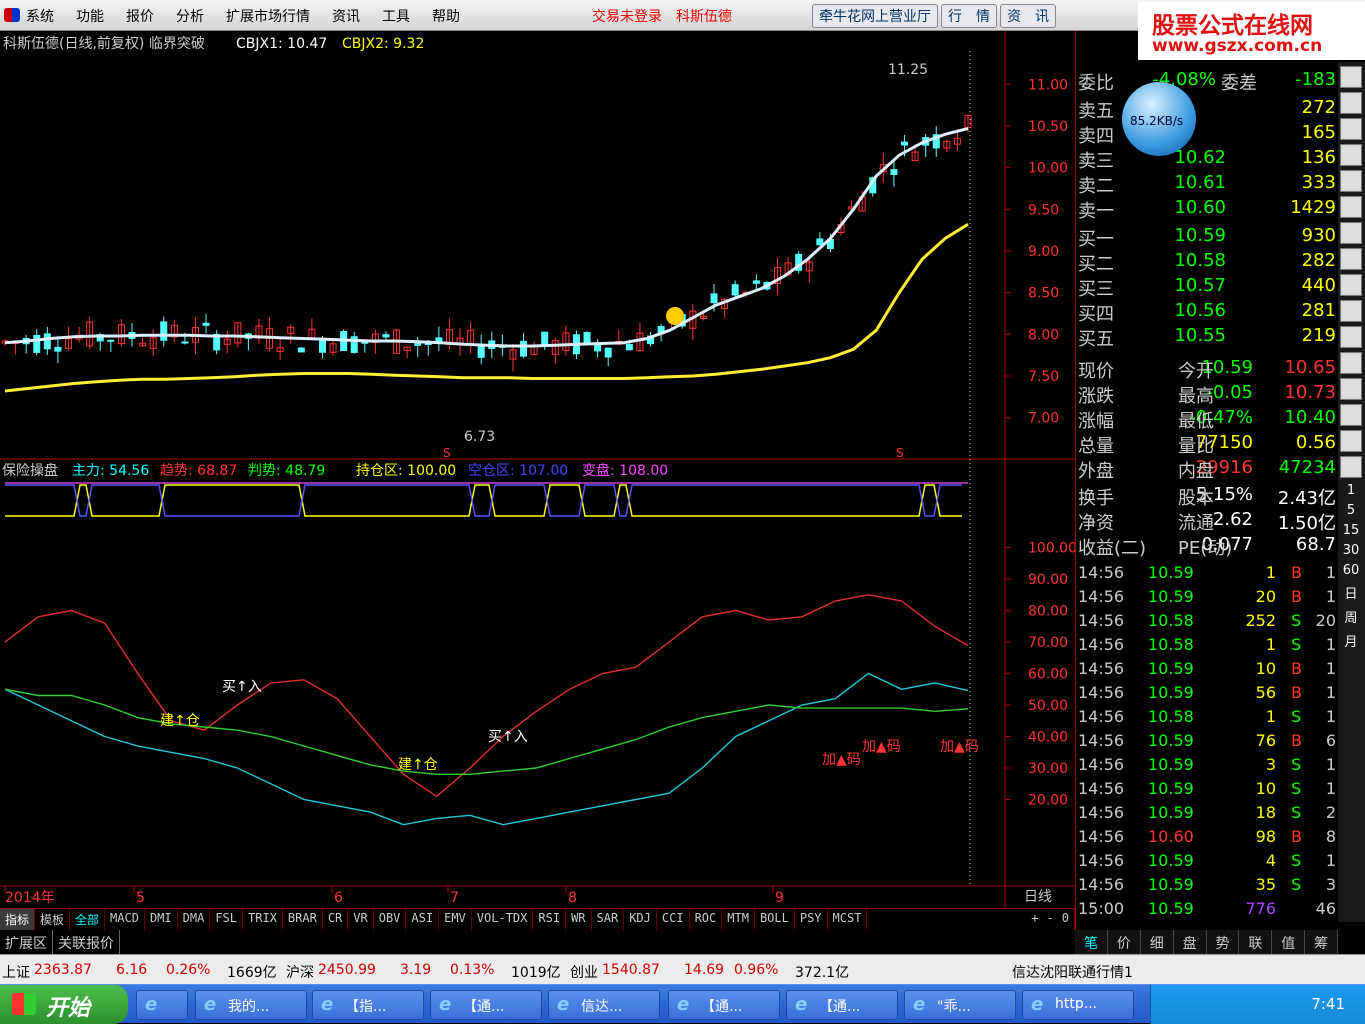 This screenshot has height=1024, width=1365. Describe the element at coordinates (1038, 897) in the screenshot. I see `period-label: 日线` at that location.